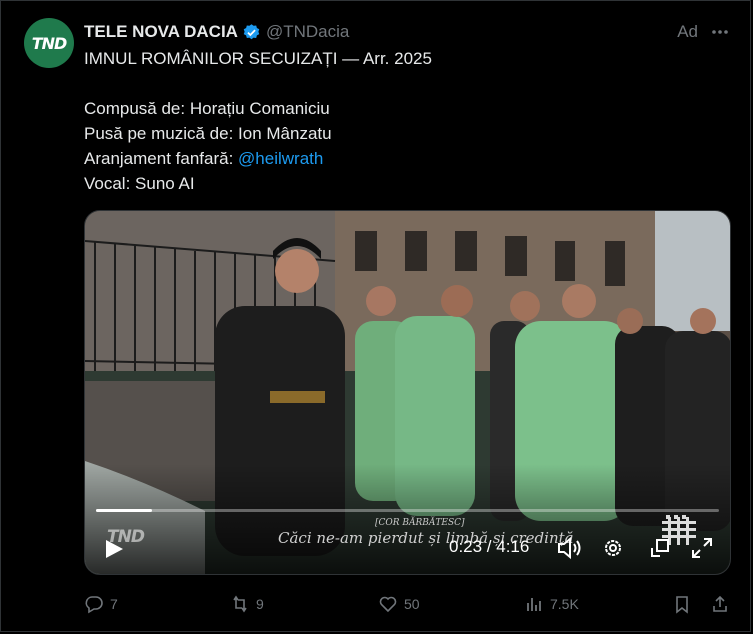  I want to click on views-icon, so click(534, 604).